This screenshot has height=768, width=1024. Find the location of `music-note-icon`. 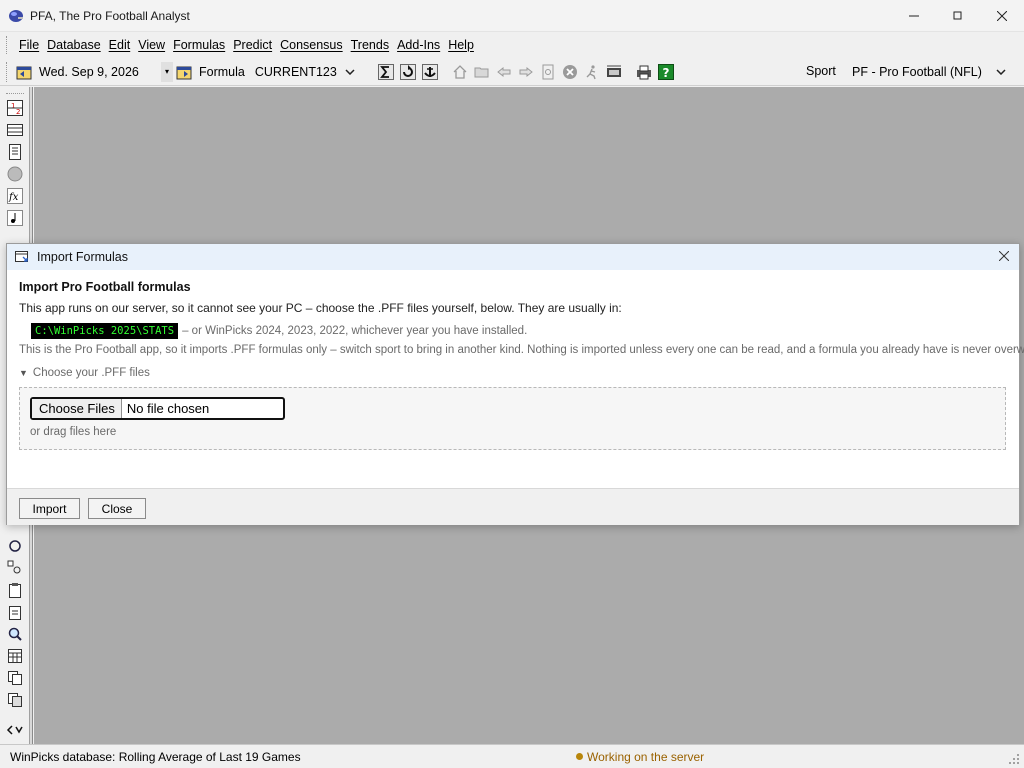

music-note-icon is located at coordinates (15, 218).